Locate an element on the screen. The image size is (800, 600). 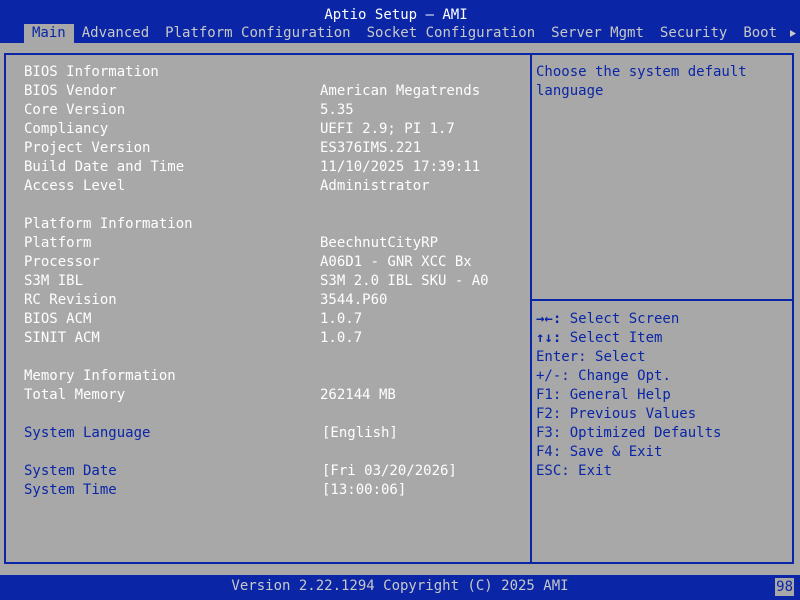
info-value: UEFI 2.9; PI 1.7 is located at coordinates (387, 129).